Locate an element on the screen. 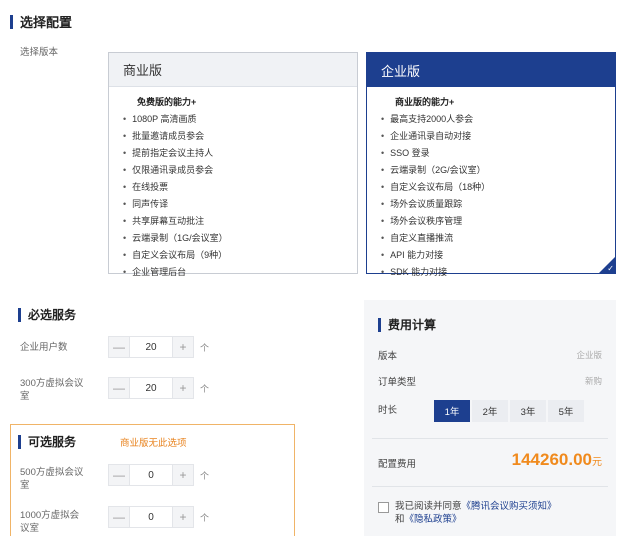 This screenshot has height=536, width=640. fee-section-title: 费用计算 is located at coordinates (407, 324).